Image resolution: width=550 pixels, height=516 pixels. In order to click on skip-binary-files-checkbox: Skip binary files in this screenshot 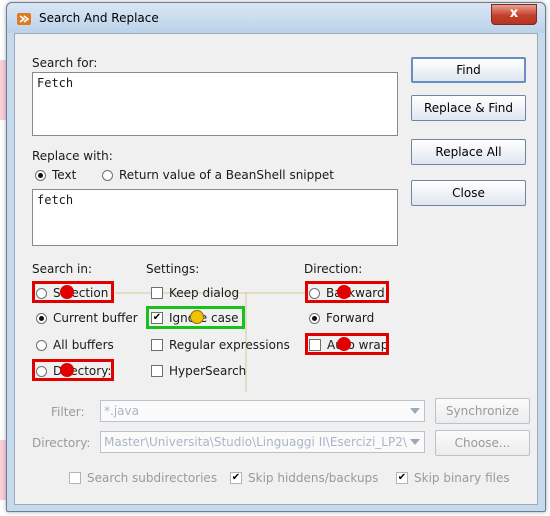, I will do `click(453, 478)`.